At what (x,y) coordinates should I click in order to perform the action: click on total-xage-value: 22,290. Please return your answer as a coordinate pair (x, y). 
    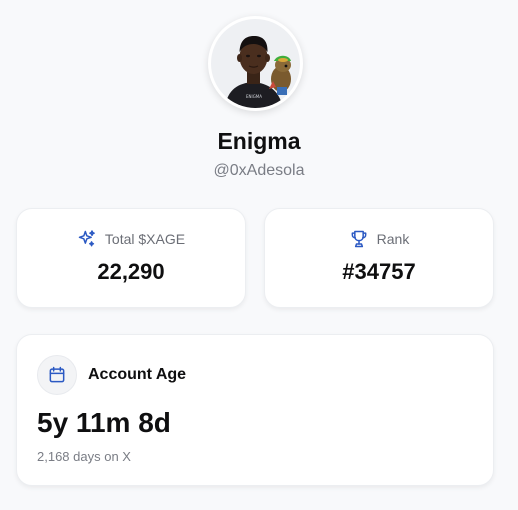
    Looking at the image, I should click on (131, 271).